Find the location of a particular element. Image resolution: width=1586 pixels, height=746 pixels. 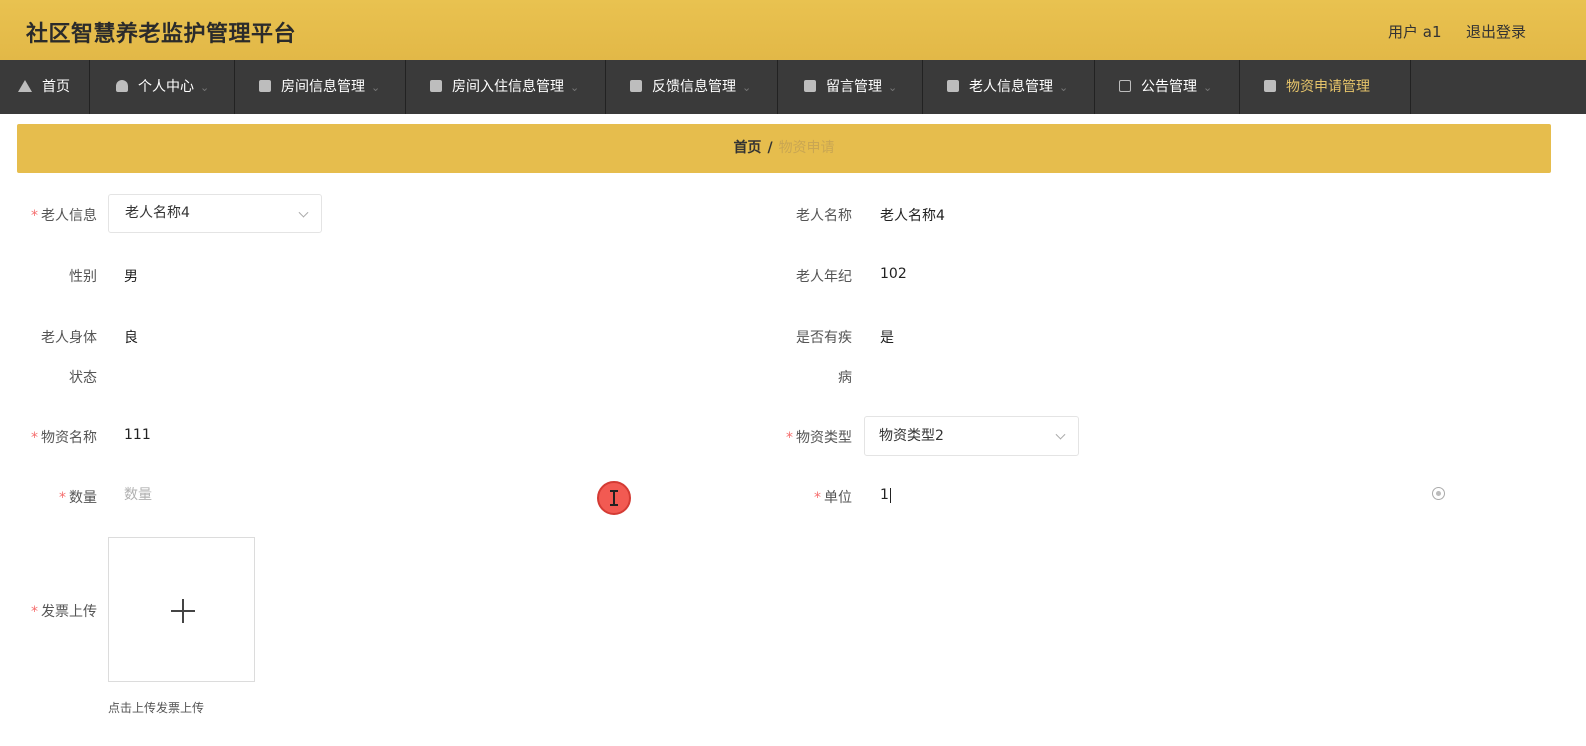

gender-value: 男 is located at coordinates (131, 277).